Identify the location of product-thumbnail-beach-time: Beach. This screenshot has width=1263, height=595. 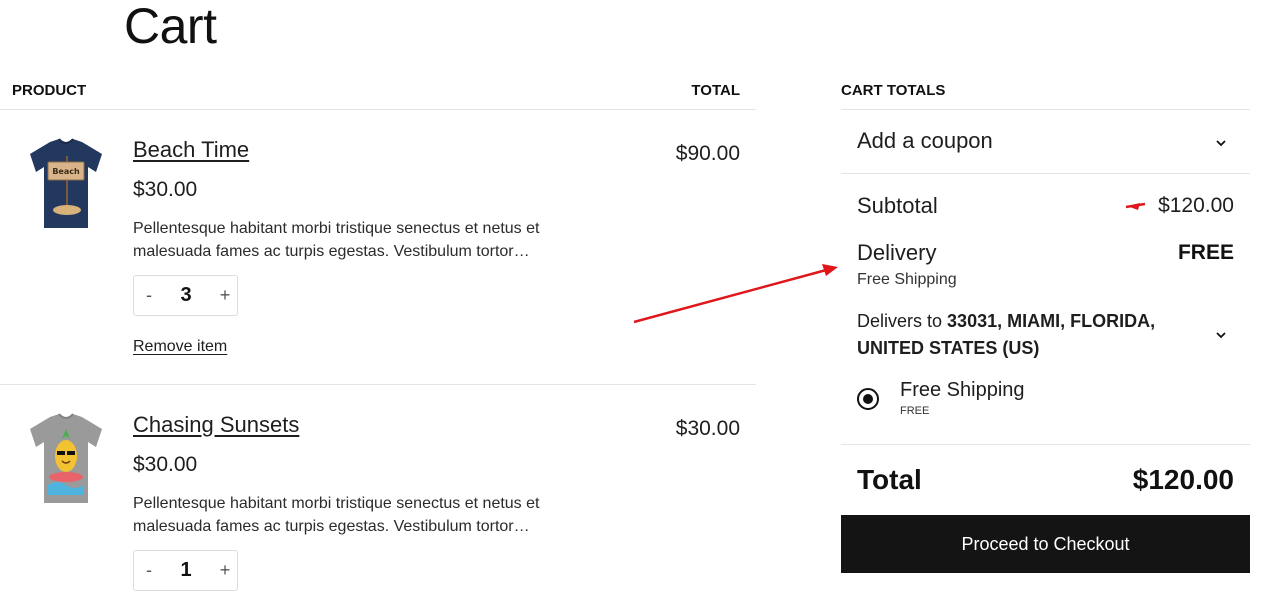
(66, 186).